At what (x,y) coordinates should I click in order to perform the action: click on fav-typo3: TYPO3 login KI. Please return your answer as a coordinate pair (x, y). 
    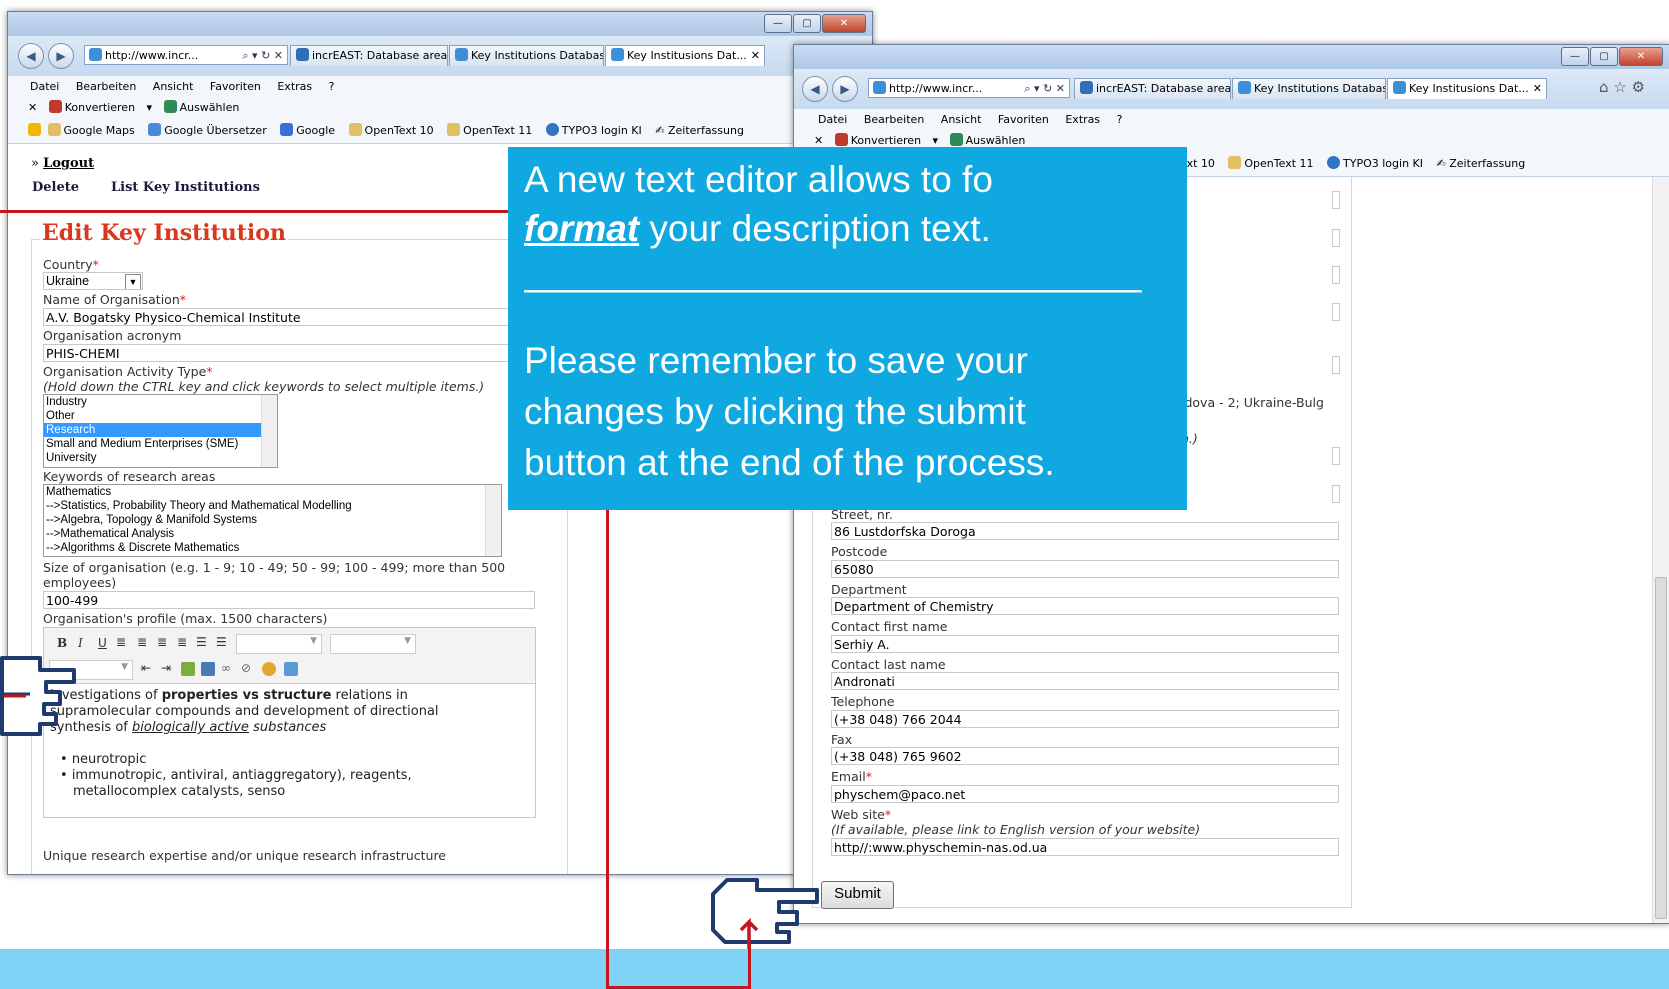
    Looking at the image, I should click on (1375, 164).